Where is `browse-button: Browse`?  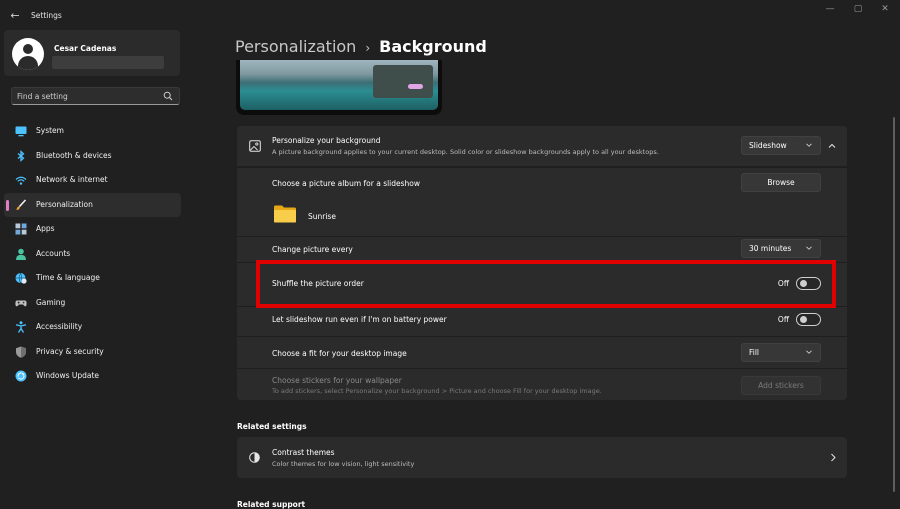 browse-button: Browse is located at coordinates (781, 182).